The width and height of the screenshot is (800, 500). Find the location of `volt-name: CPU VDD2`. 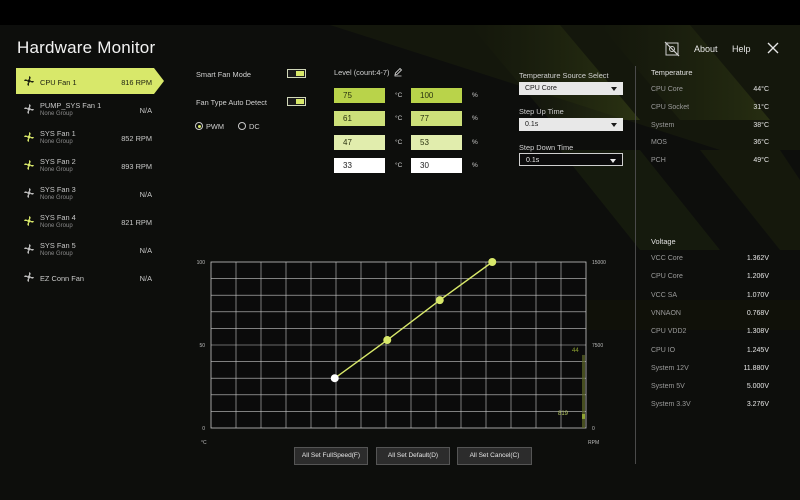

volt-name: CPU VDD2 is located at coordinates (669, 331).